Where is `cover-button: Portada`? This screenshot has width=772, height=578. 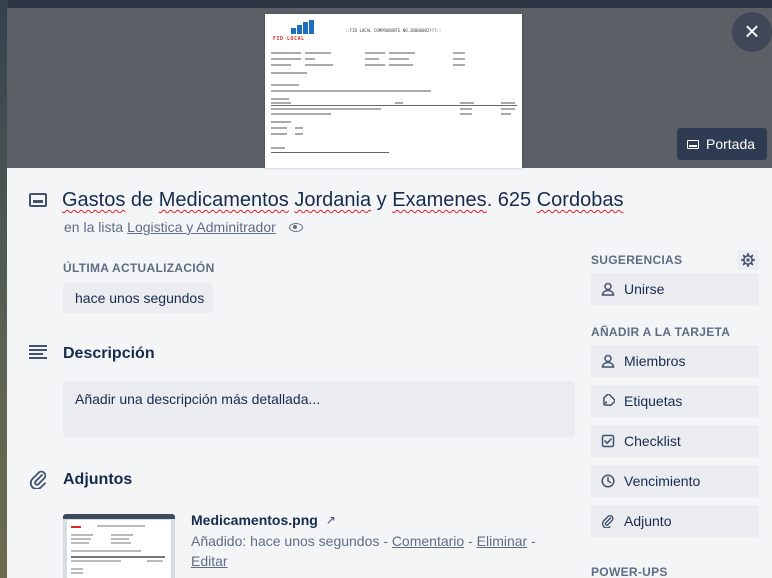 cover-button: Portada is located at coordinates (722, 144).